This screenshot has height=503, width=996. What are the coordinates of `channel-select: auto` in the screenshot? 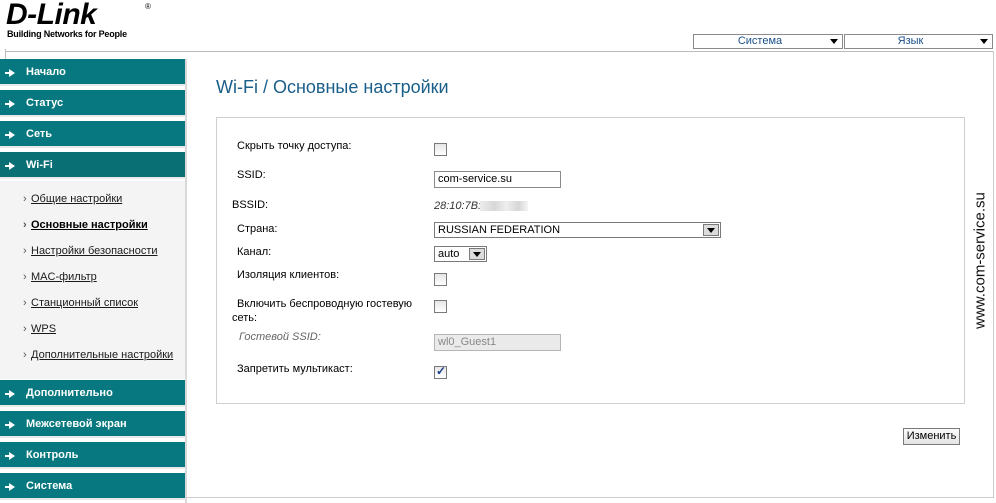 It's located at (460, 254).